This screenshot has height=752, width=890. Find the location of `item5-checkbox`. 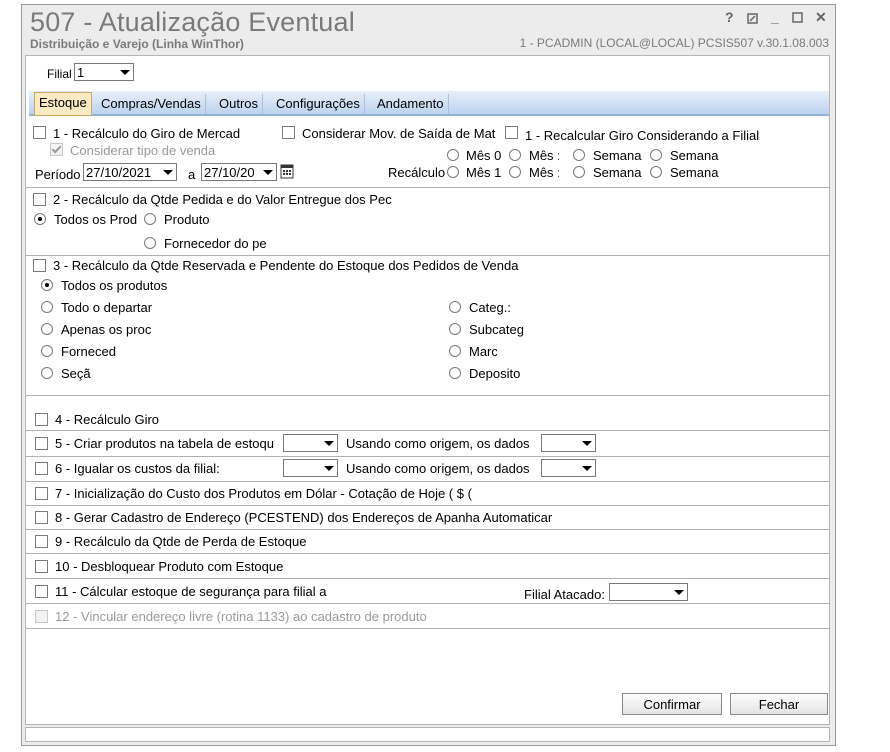

item5-checkbox is located at coordinates (41, 443).